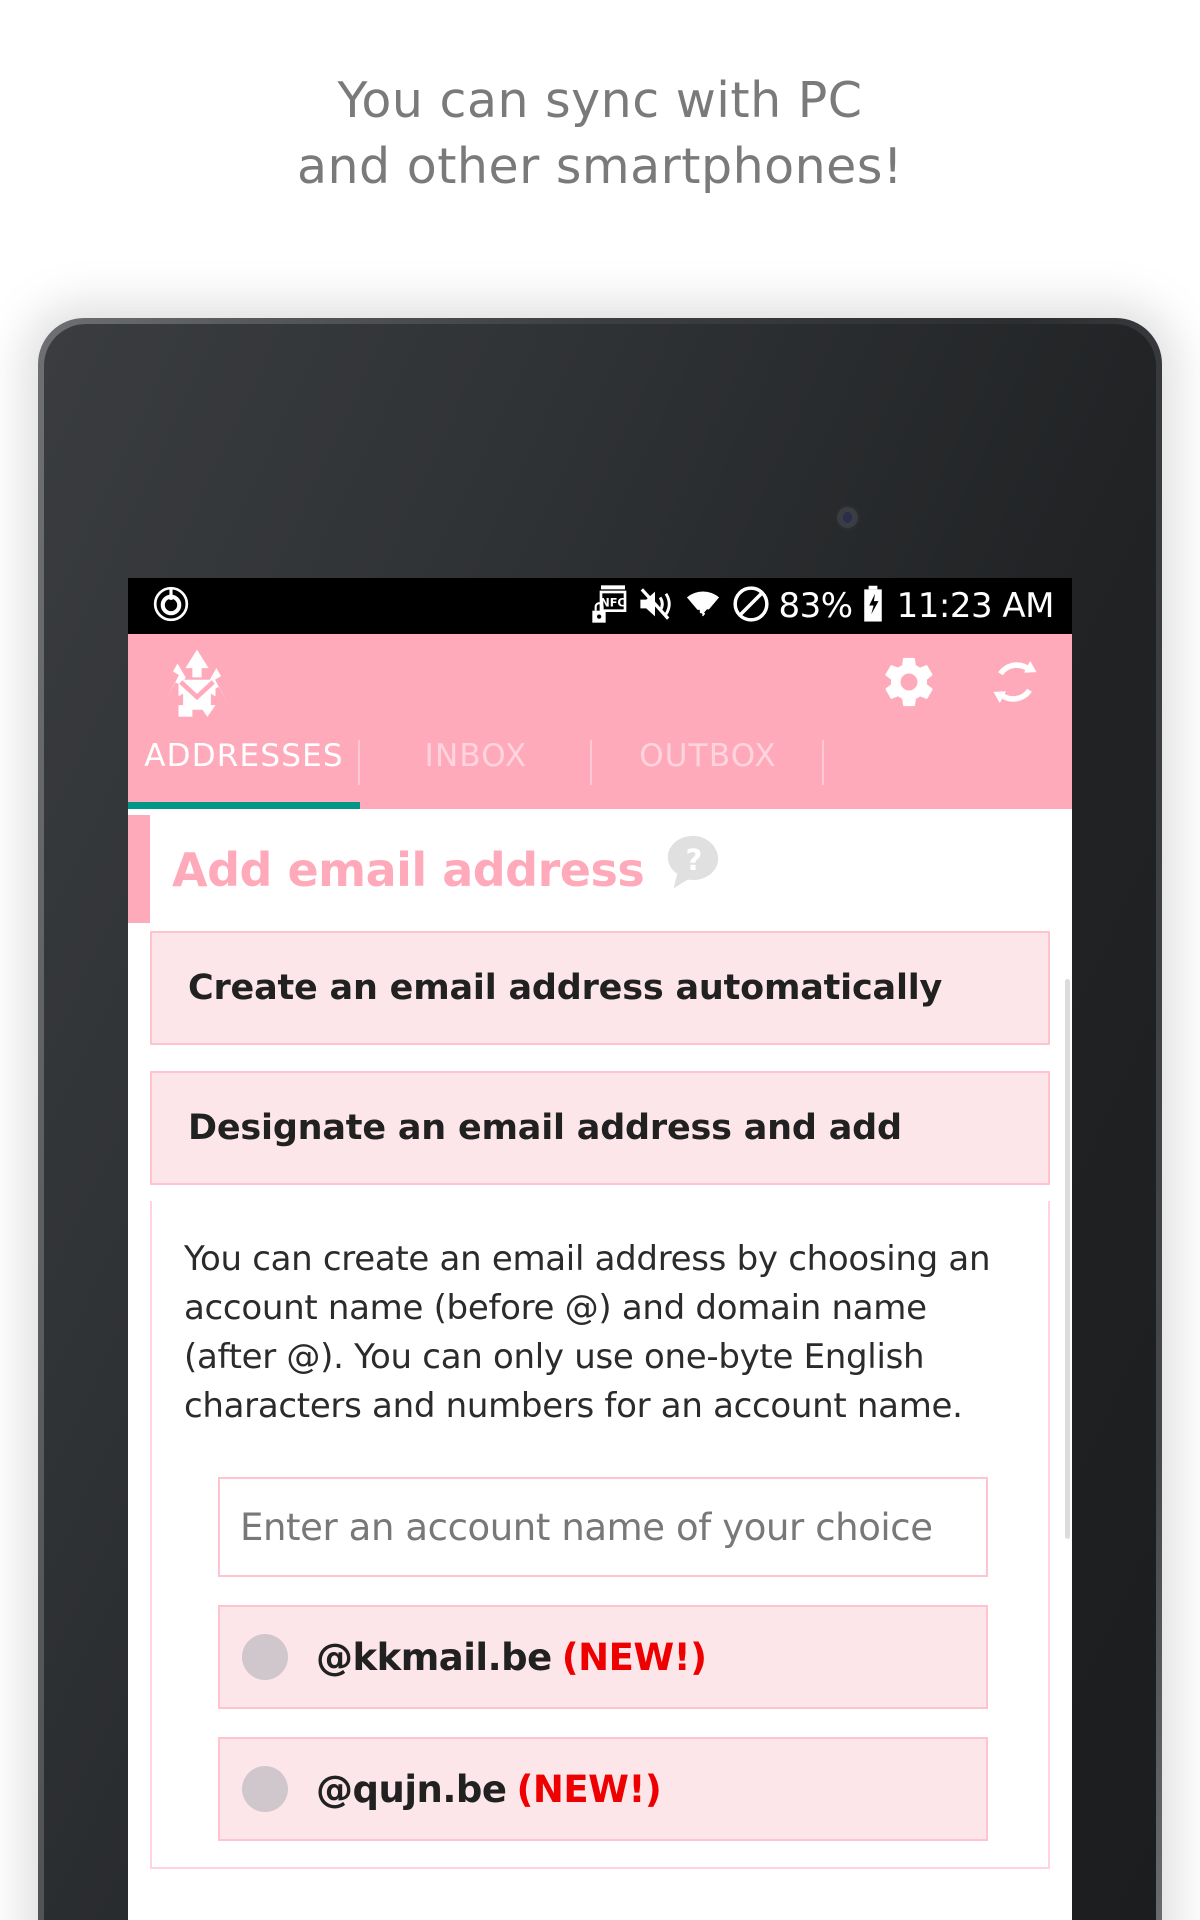  Describe the element at coordinates (244, 756) in the screenshot. I see `tab-addresses-label: ADDRESSES` at that location.